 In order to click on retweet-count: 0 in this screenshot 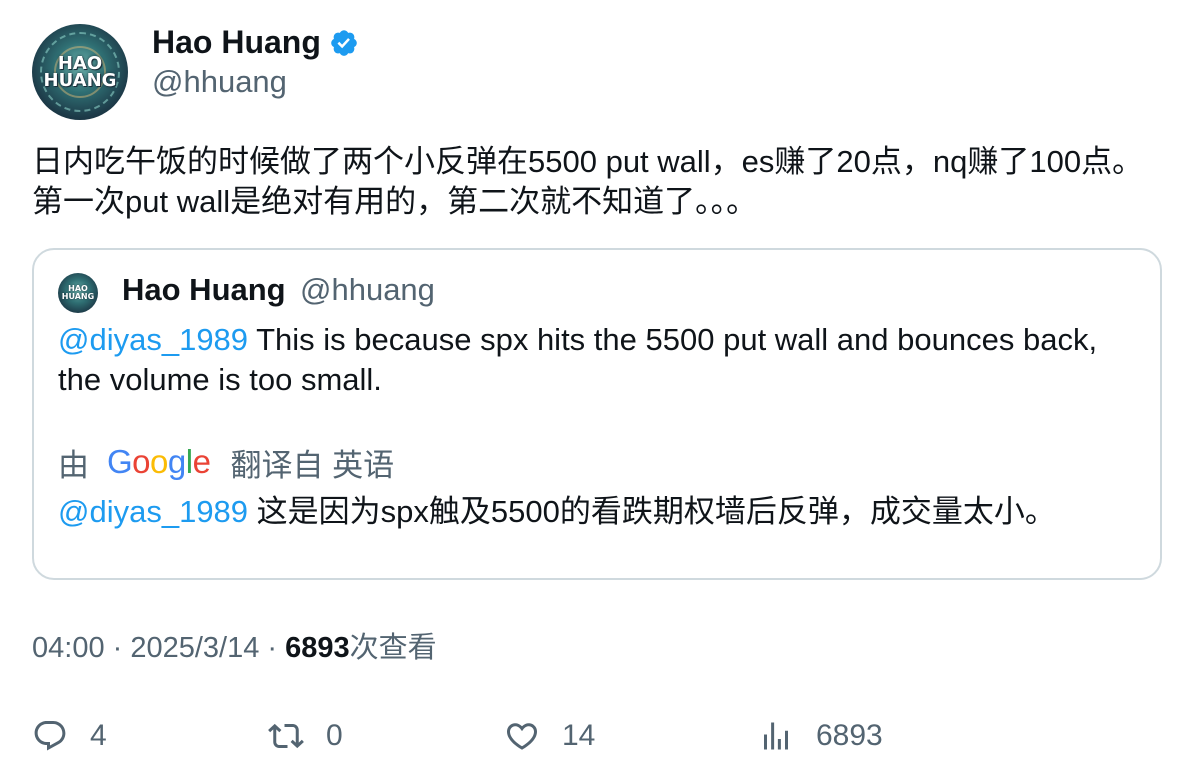, I will do `click(334, 735)`.